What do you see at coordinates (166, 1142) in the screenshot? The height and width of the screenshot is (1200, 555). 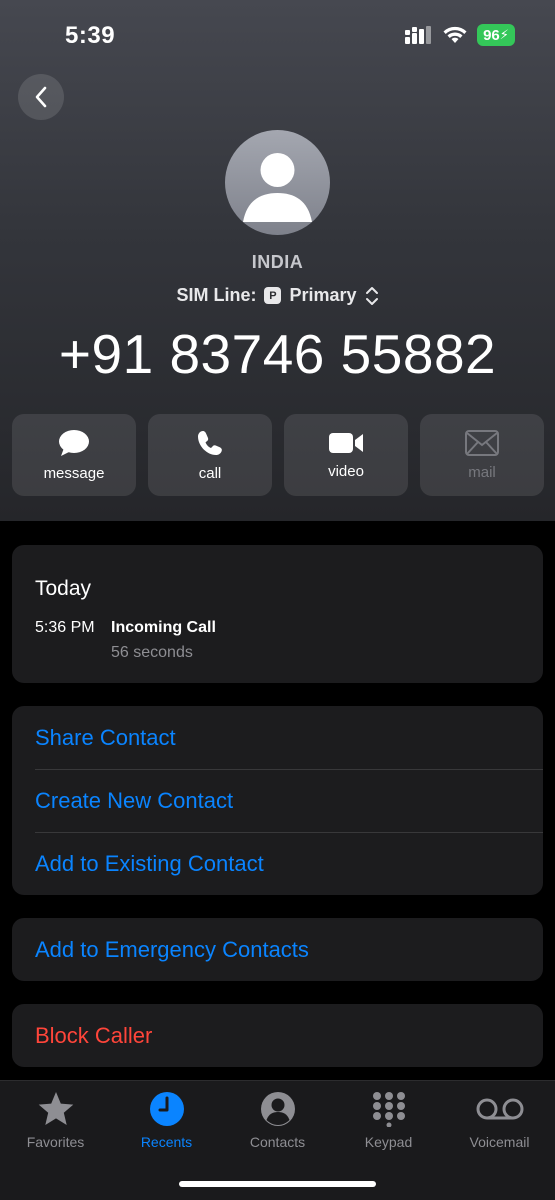 I see `tab-label: Recents` at bounding box center [166, 1142].